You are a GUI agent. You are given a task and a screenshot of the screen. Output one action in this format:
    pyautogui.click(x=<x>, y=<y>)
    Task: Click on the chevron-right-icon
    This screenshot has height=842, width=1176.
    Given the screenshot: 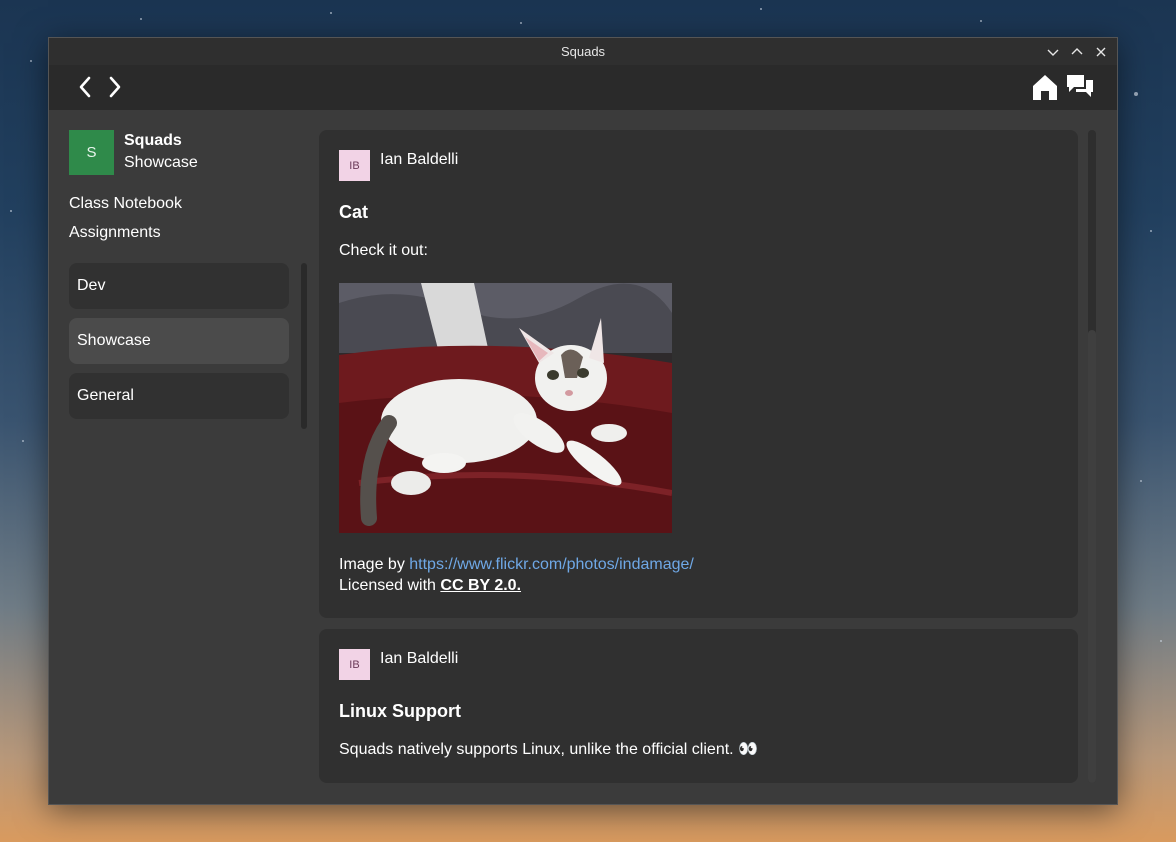 What is the action you would take?
    pyautogui.click(x=115, y=87)
    